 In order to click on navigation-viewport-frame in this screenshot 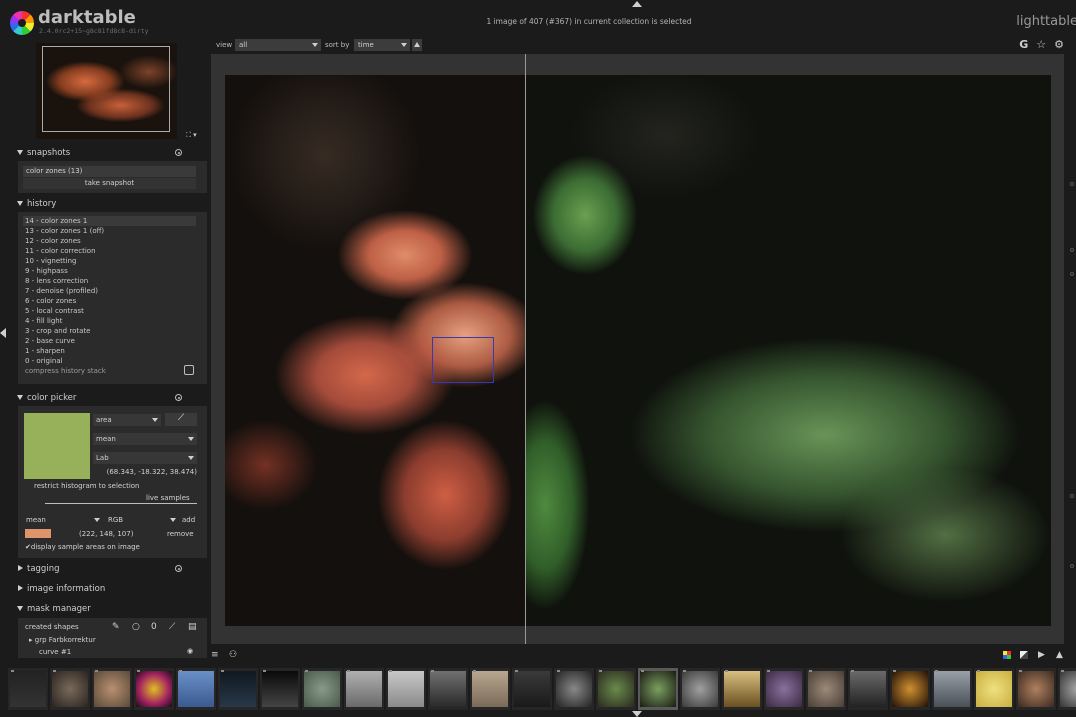, I will do `click(106, 89)`.